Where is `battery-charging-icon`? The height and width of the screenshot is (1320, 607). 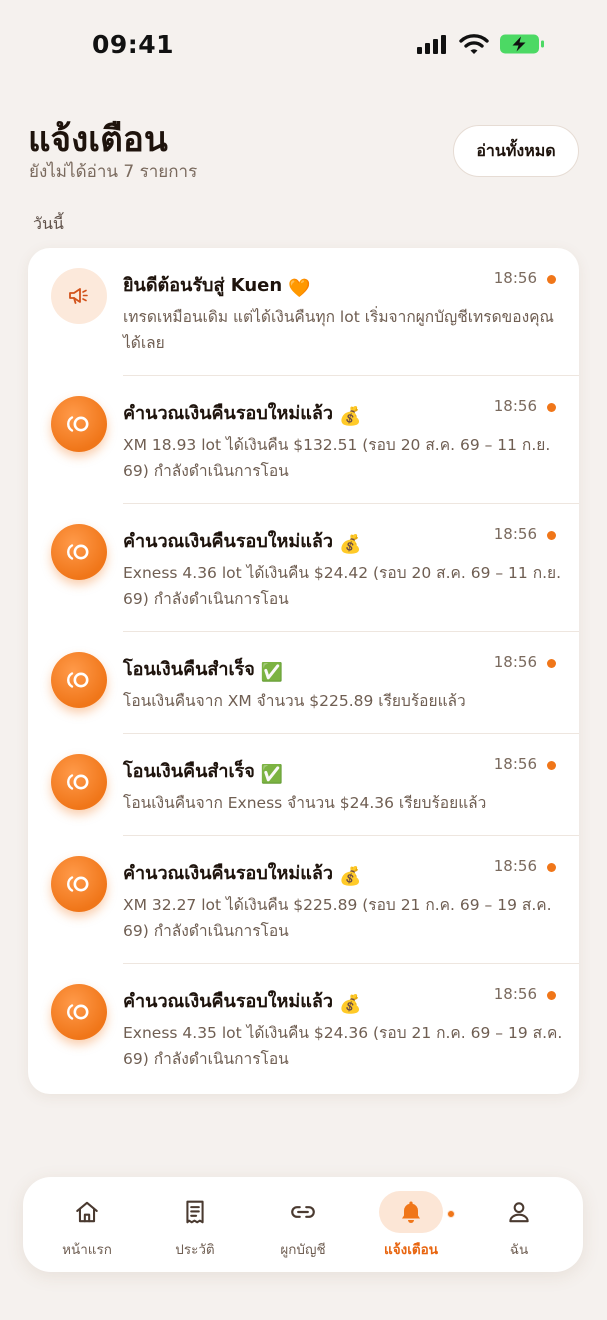
battery-charging-icon is located at coordinates (522, 44).